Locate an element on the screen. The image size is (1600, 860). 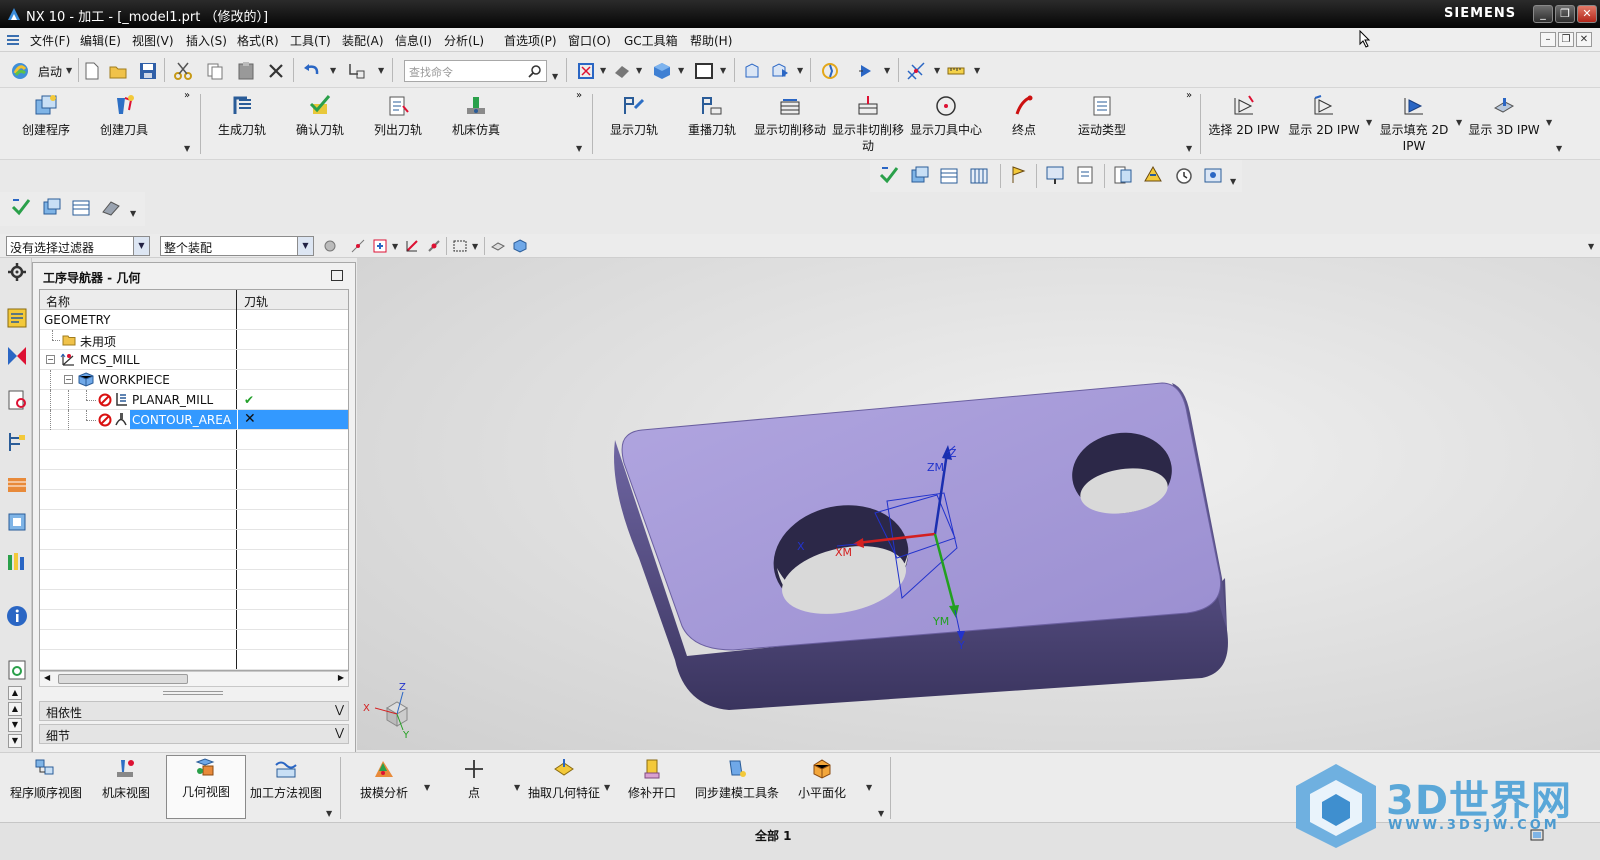
tree-row-geometry: GEOMETRY is located at coordinates (194, 320).